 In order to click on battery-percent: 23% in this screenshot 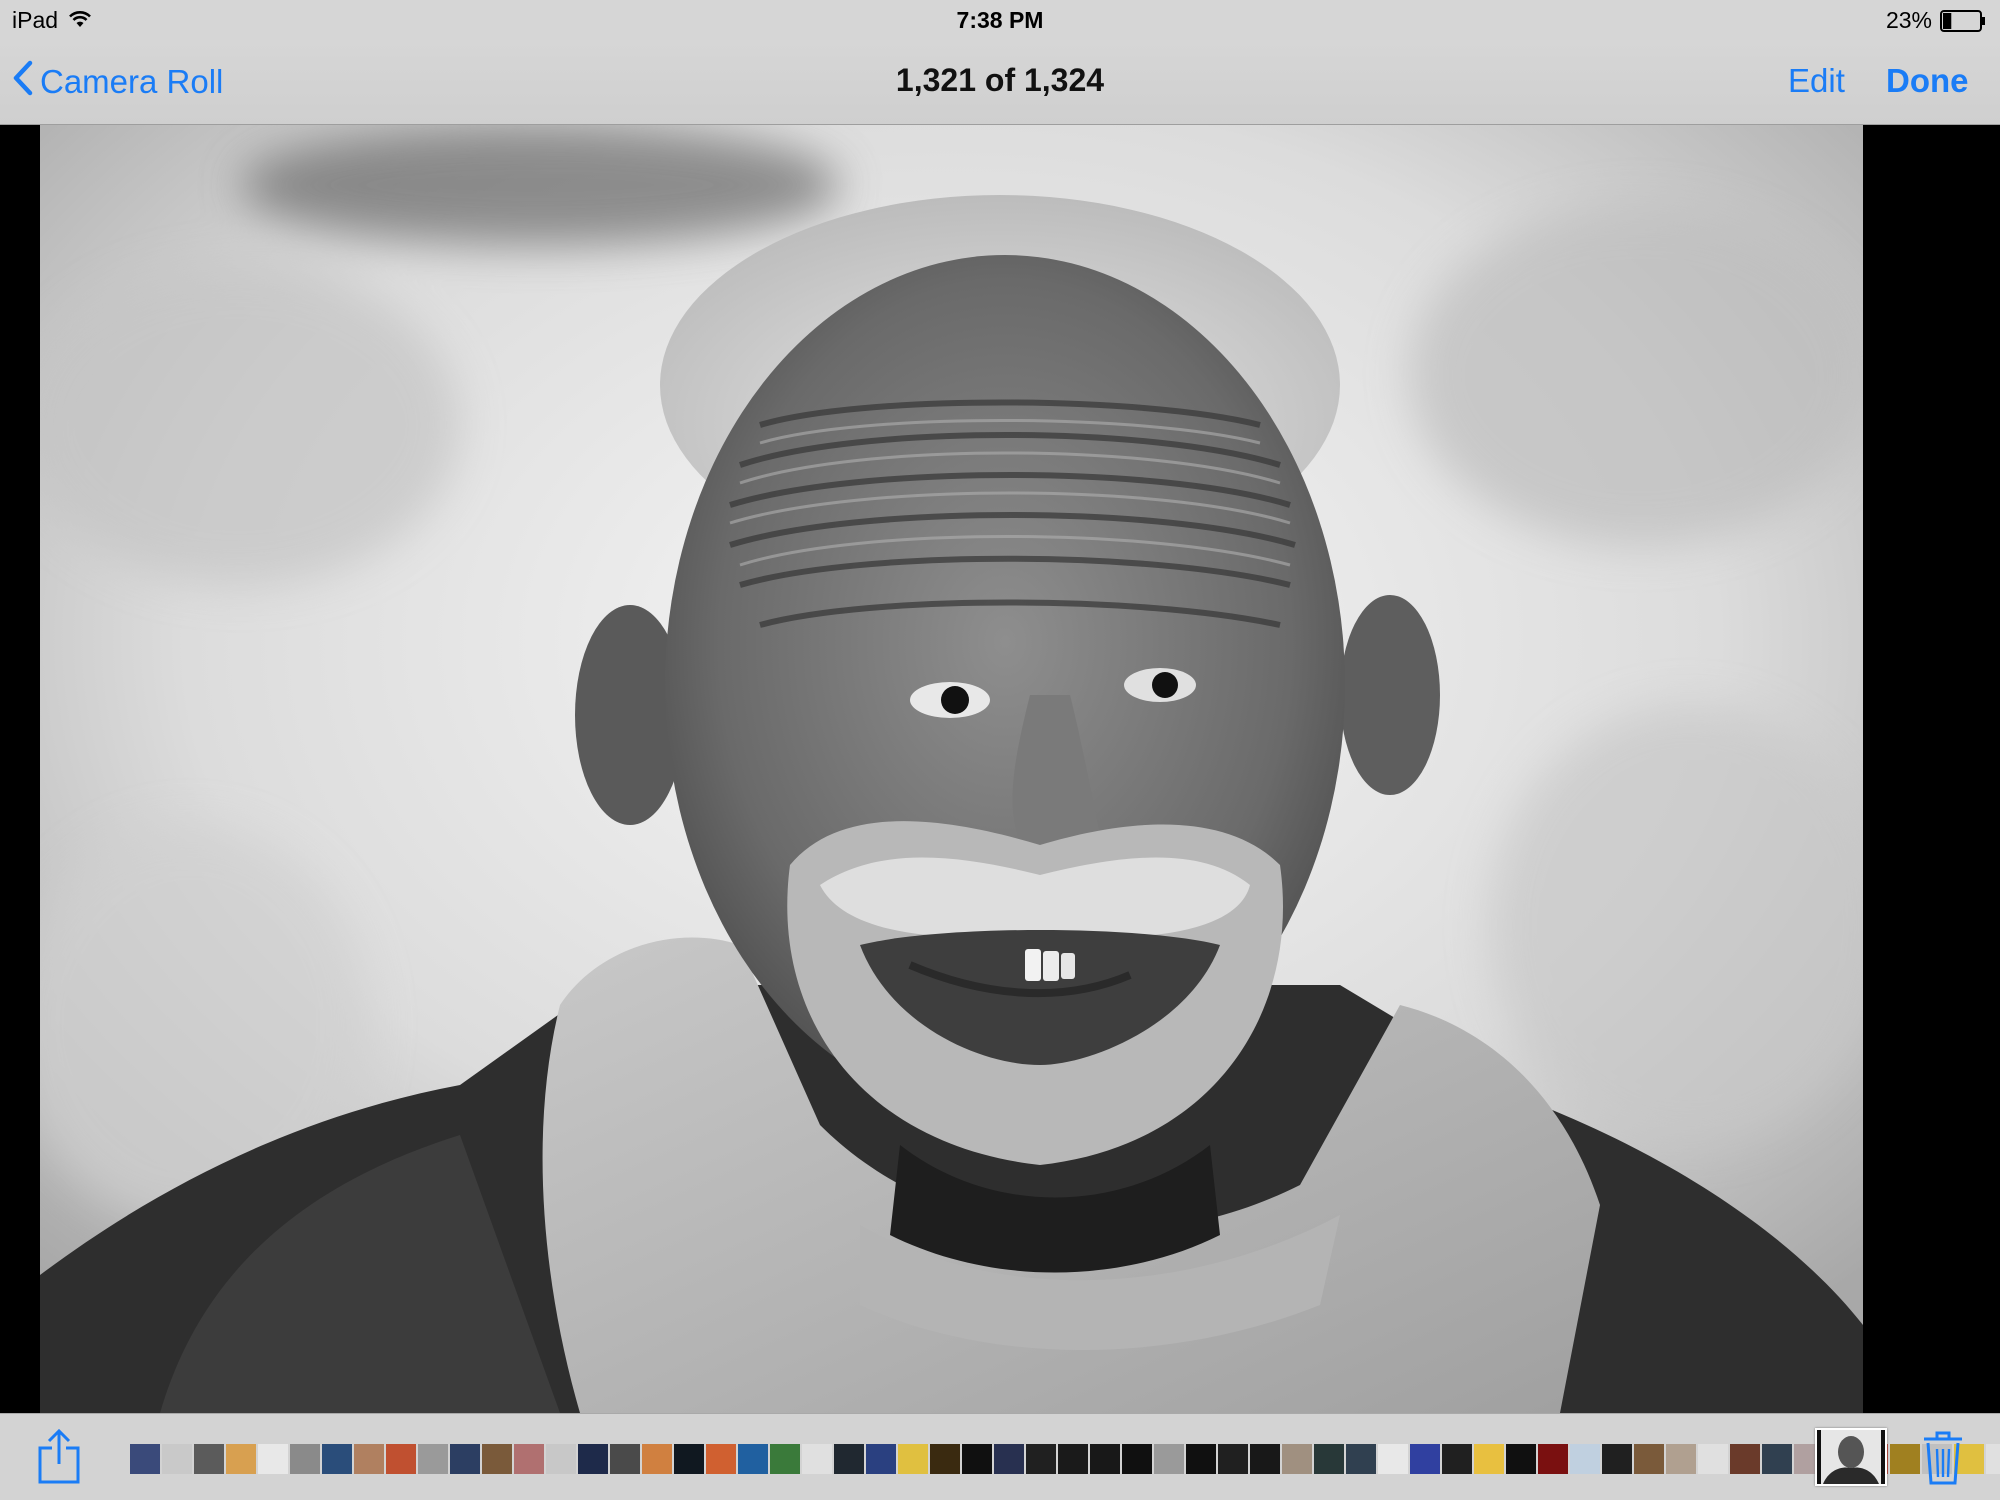, I will do `click(1908, 20)`.